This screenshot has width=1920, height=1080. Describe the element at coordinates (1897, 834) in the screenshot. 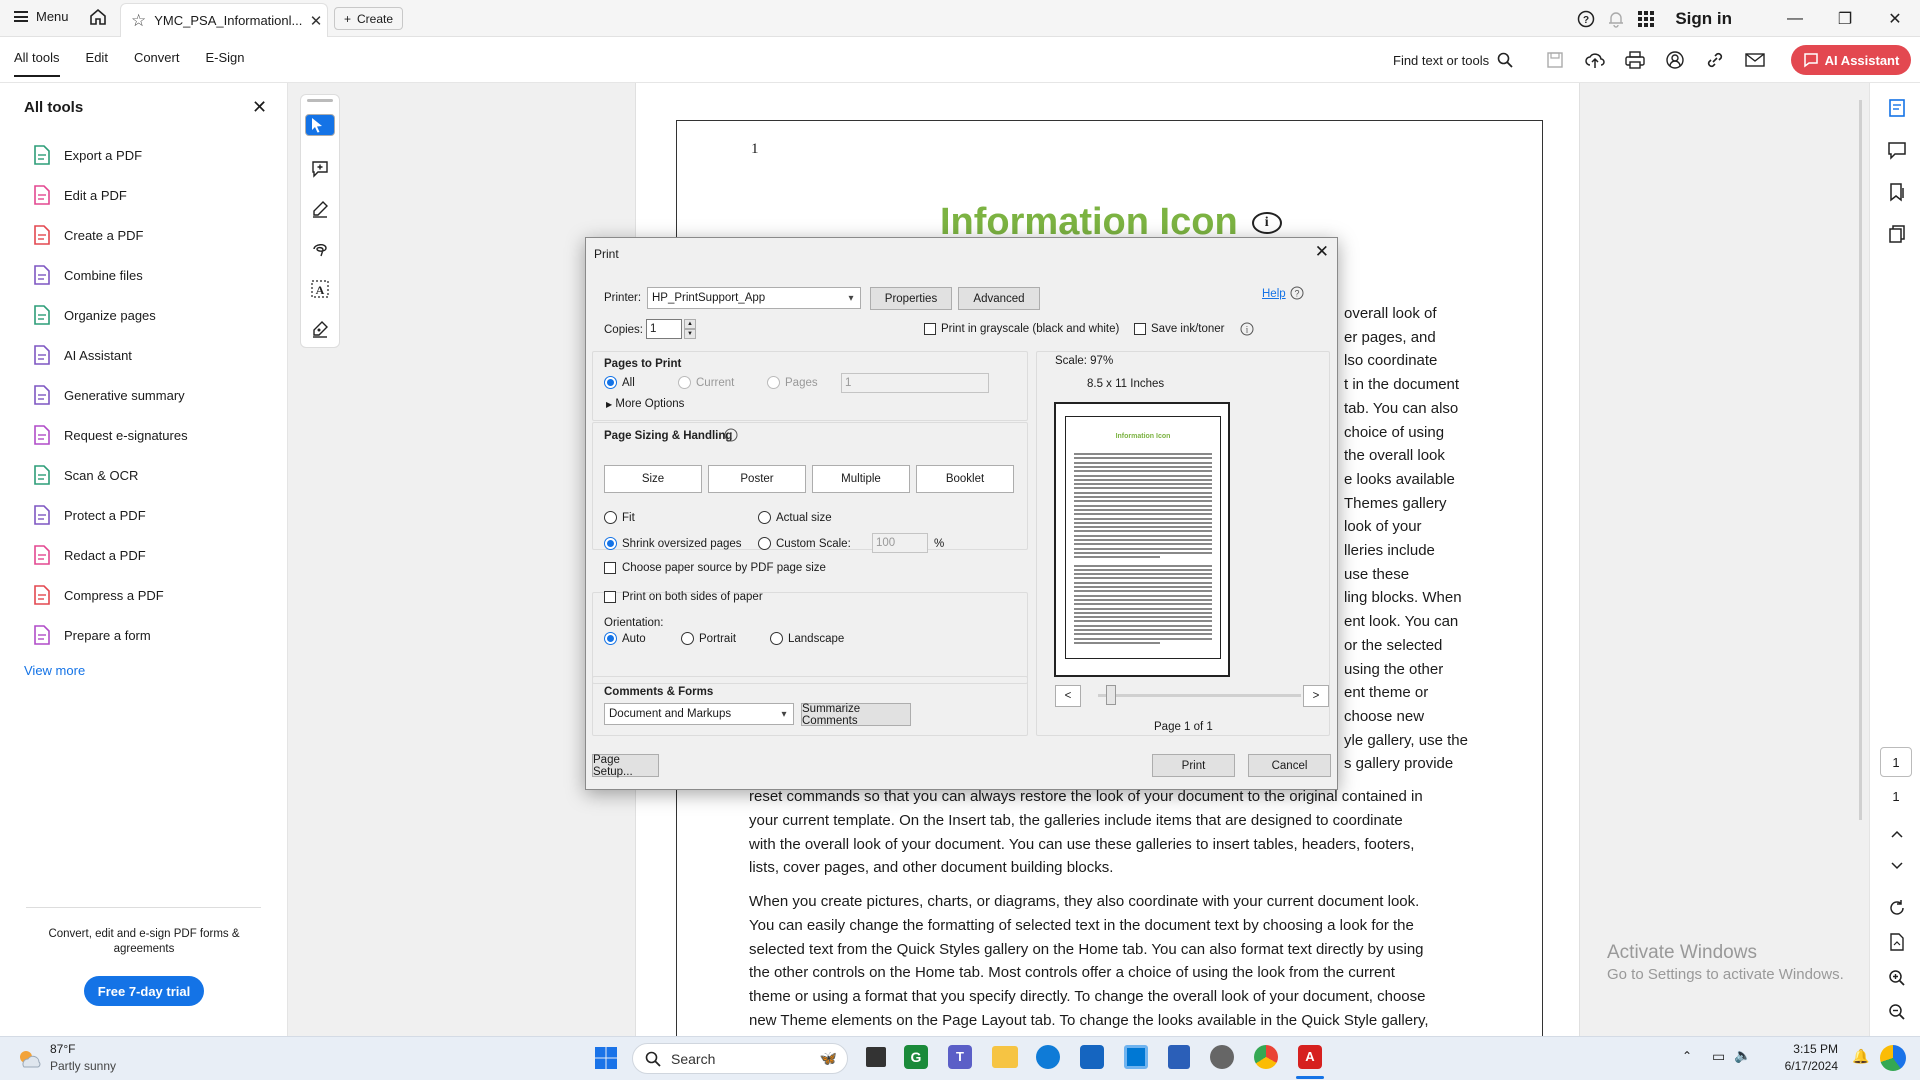

I see `chevron-up-icon` at that location.